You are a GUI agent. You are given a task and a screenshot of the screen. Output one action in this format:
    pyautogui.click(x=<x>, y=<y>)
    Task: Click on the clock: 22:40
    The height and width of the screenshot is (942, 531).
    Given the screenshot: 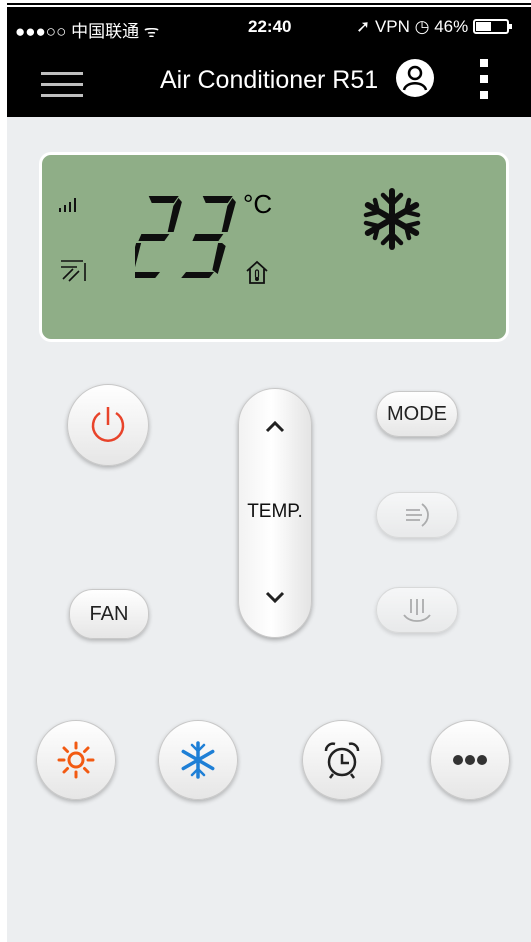 What is the action you would take?
    pyautogui.click(x=270, y=26)
    